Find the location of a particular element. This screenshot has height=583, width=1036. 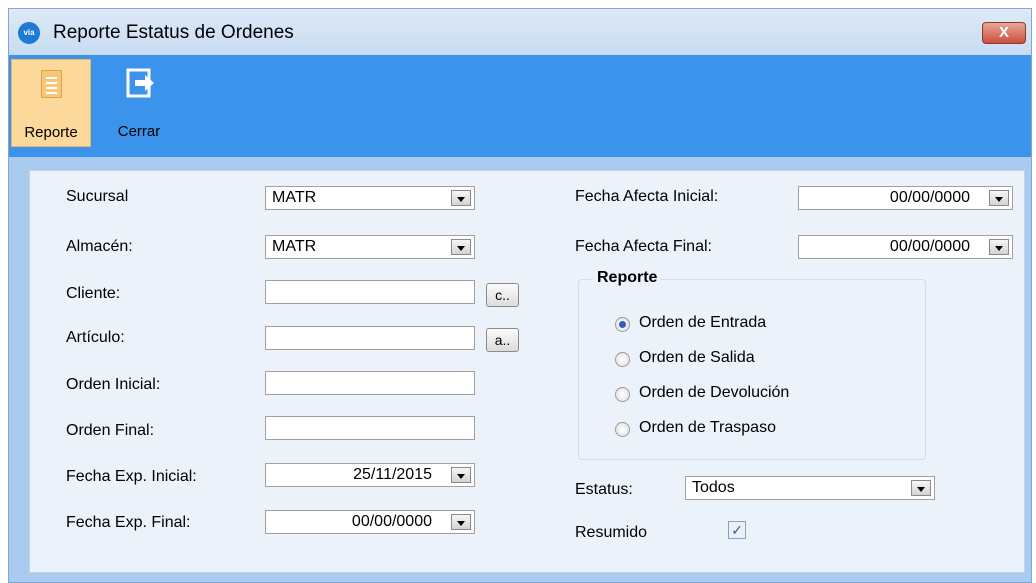

orden-final-label: Orden Final: is located at coordinates (110, 430).